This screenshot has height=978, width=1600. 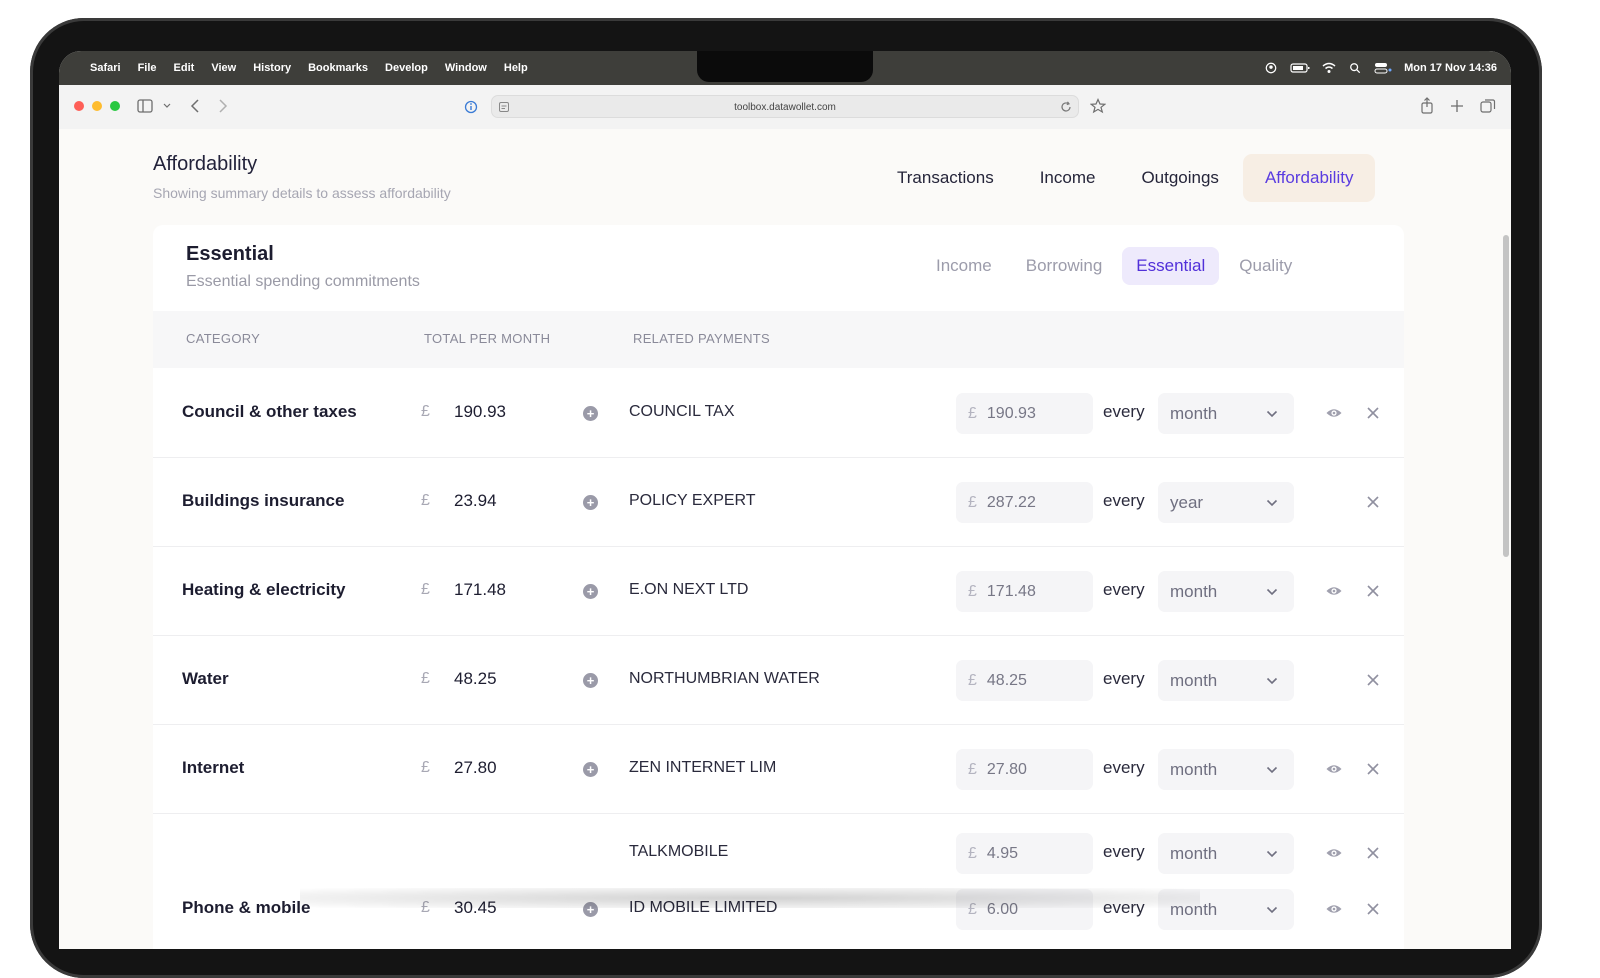 What do you see at coordinates (1427, 105) in the screenshot?
I see `share-icon` at bounding box center [1427, 105].